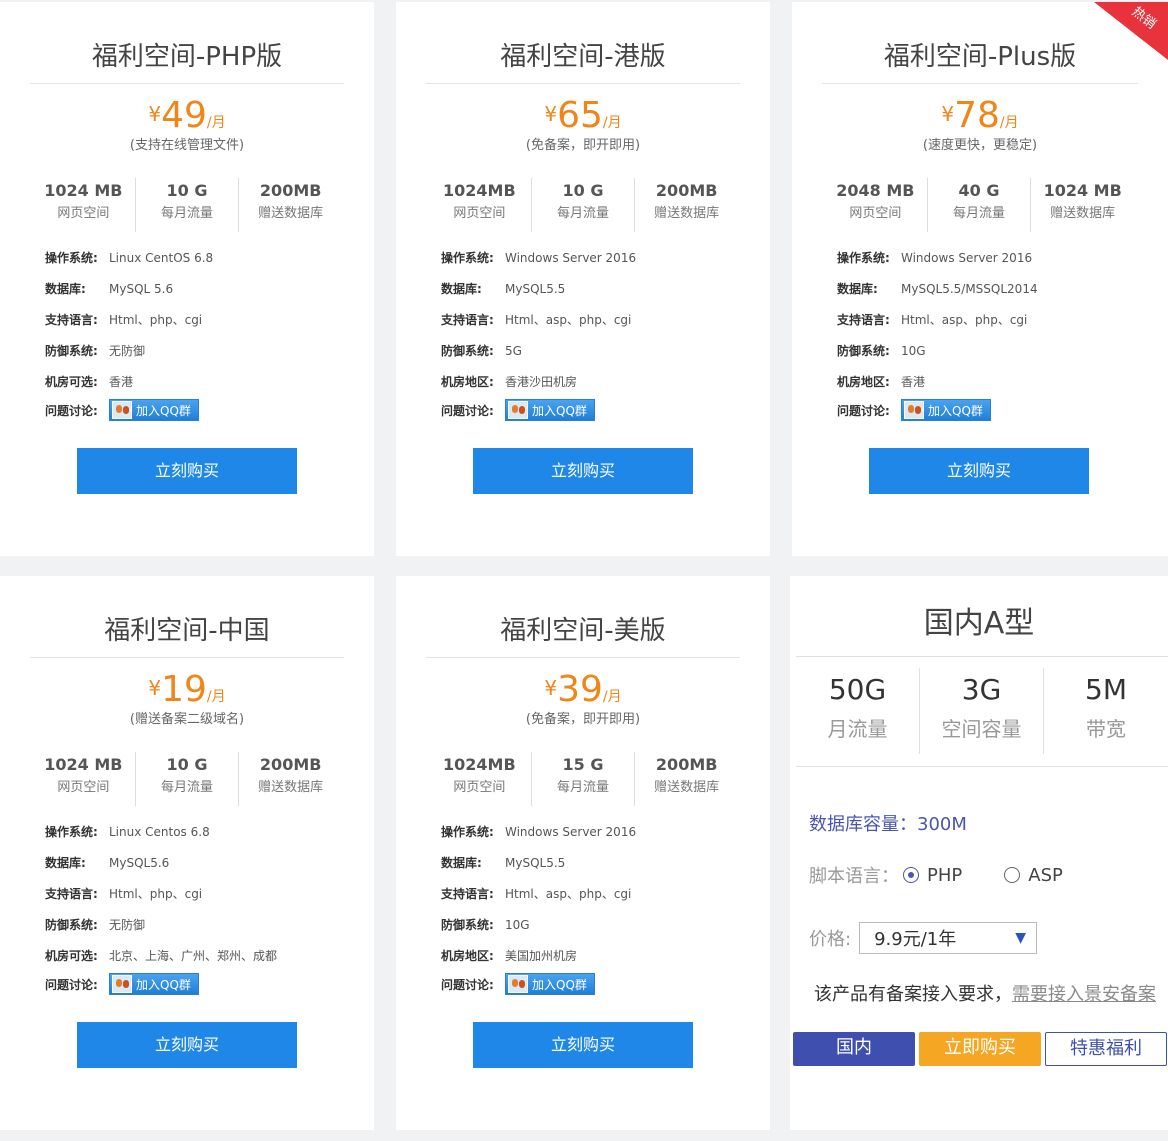 The image size is (1168, 1141). What do you see at coordinates (535, 288) in the screenshot?
I see `row-value: MySQL5.5` at bounding box center [535, 288].